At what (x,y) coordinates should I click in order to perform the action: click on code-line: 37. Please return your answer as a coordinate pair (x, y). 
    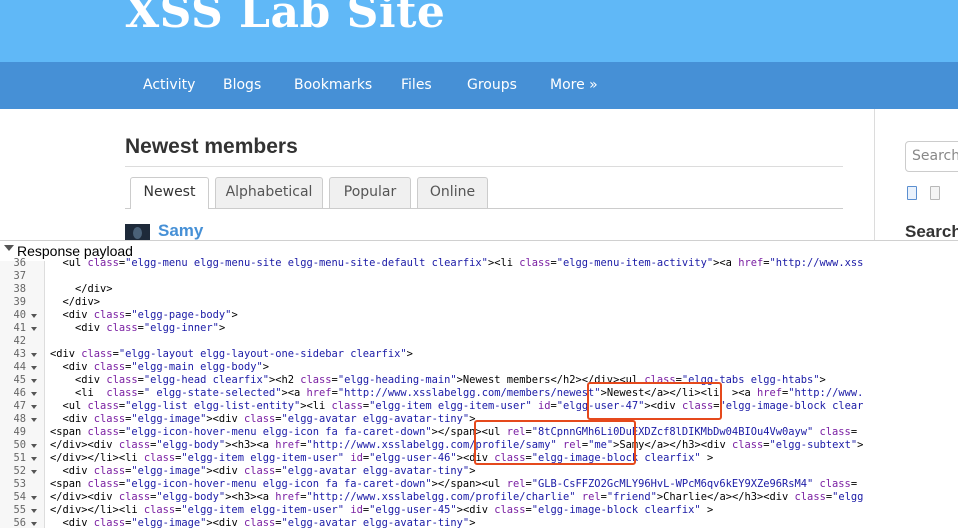
    Looking at the image, I should click on (479, 276).